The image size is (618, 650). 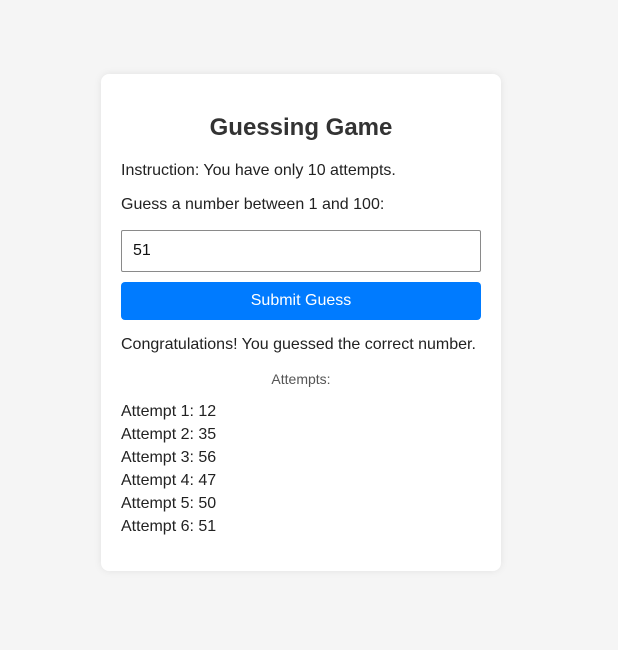 What do you see at coordinates (253, 204) in the screenshot?
I see `guess-prompt: Guess a number between 1 and 100:` at bounding box center [253, 204].